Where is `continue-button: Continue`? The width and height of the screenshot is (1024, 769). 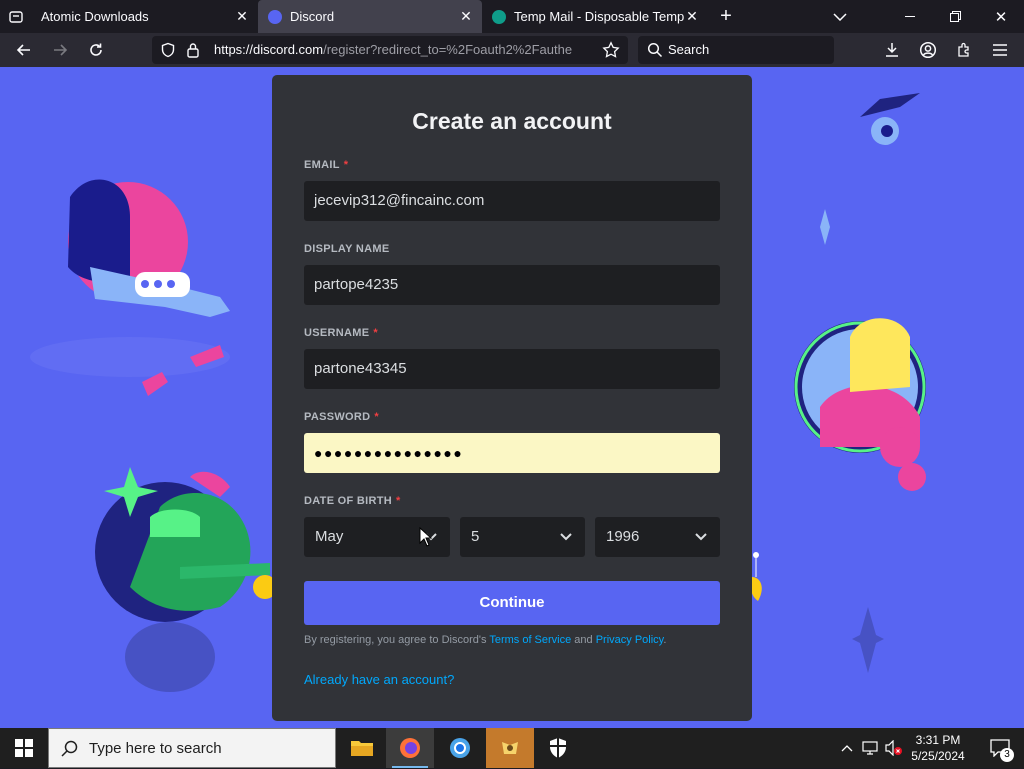
continue-button: Continue is located at coordinates (512, 603).